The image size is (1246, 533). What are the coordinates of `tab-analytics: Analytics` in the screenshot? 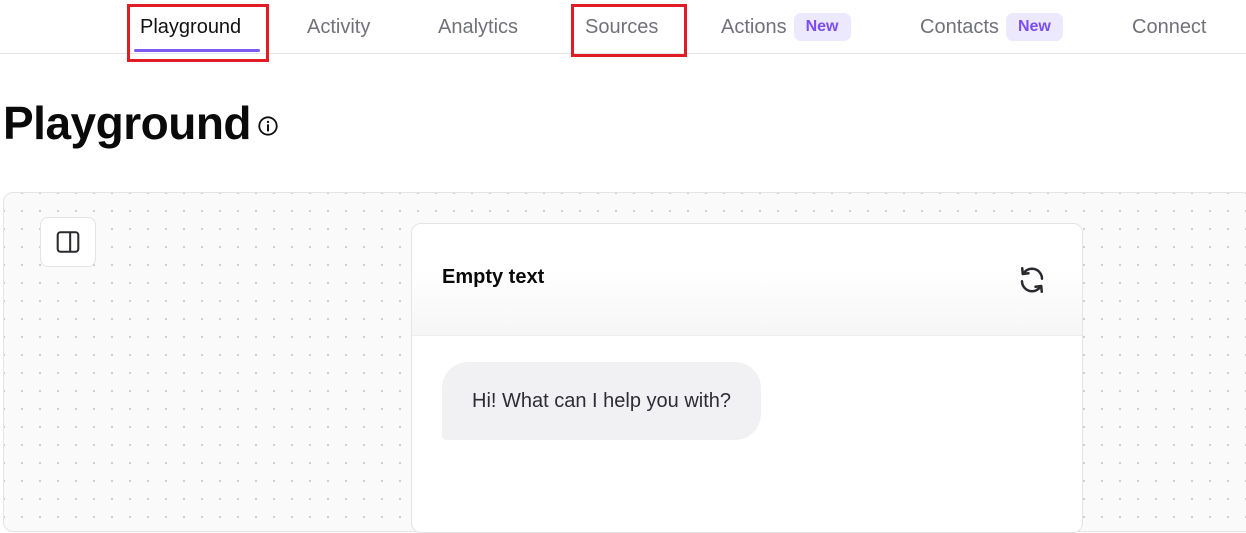 It's located at (478, 27).